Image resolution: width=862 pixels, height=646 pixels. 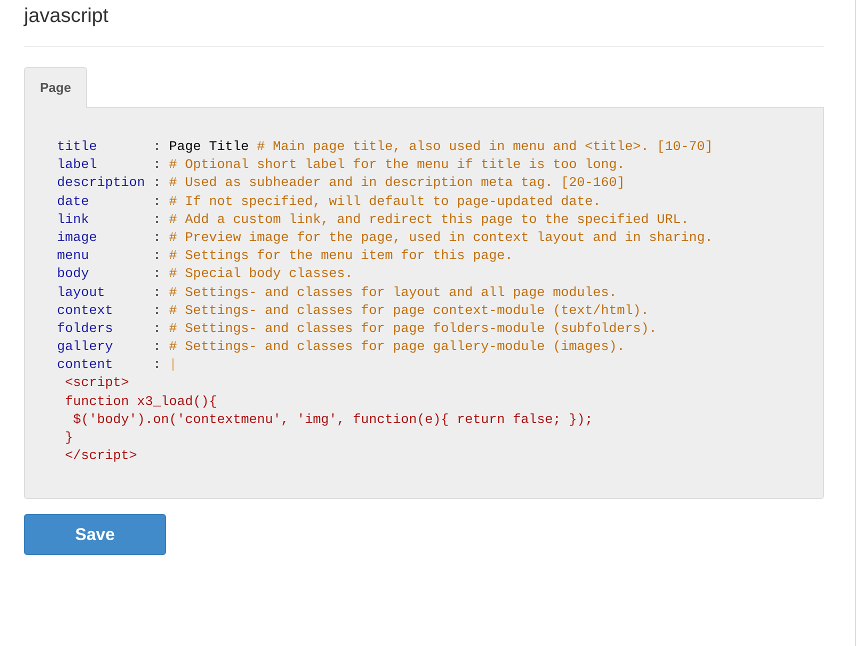 What do you see at coordinates (373, 221) in the screenshot?
I see `code-line: link : # Add a custom link, and redirect this page to the specified URL.` at bounding box center [373, 221].